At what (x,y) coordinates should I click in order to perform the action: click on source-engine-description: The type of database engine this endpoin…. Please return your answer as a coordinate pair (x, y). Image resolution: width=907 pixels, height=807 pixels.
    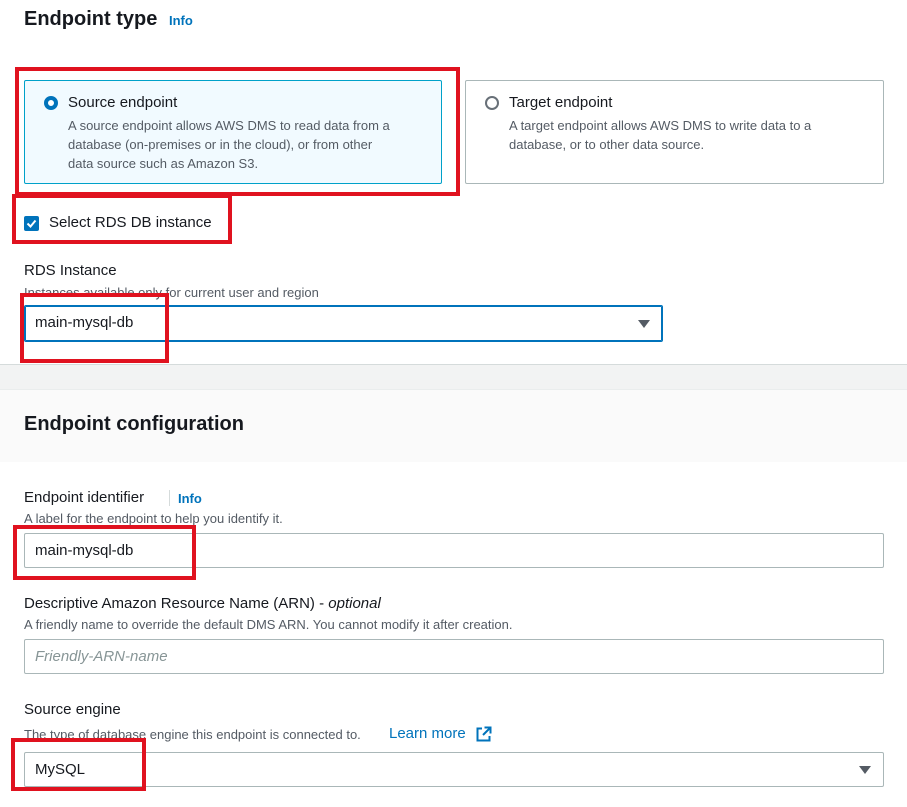
    Looking at the image, I should click on (192, 734).